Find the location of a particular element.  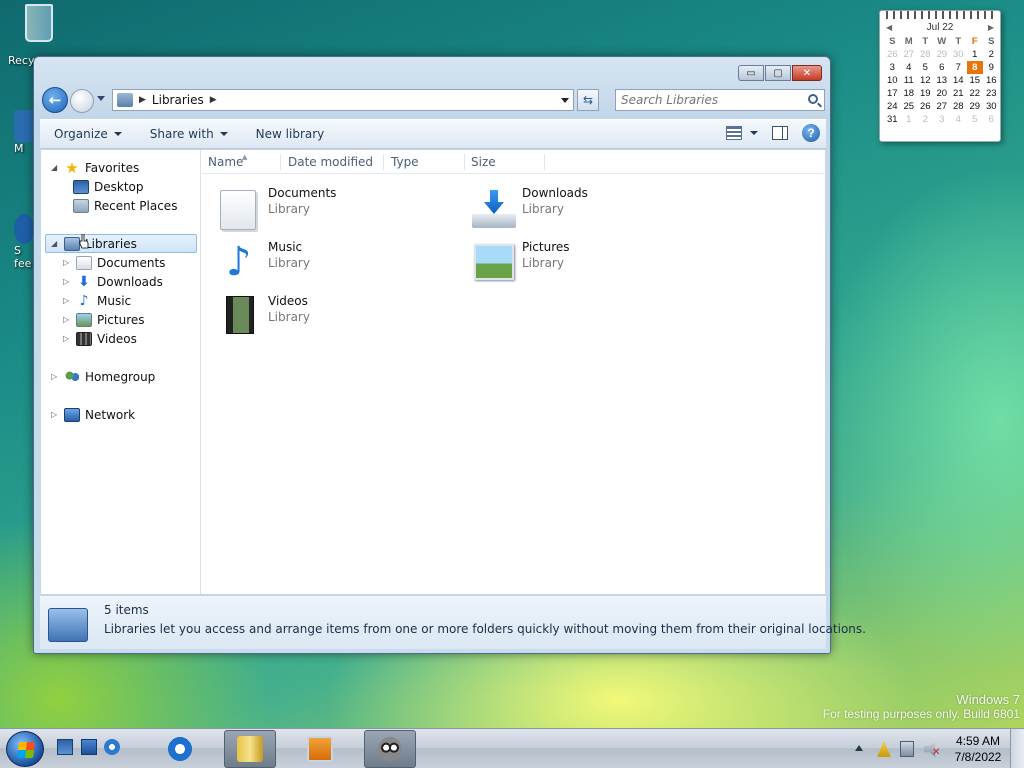

calendar-today: 8 is located at coordinates (974, 67).